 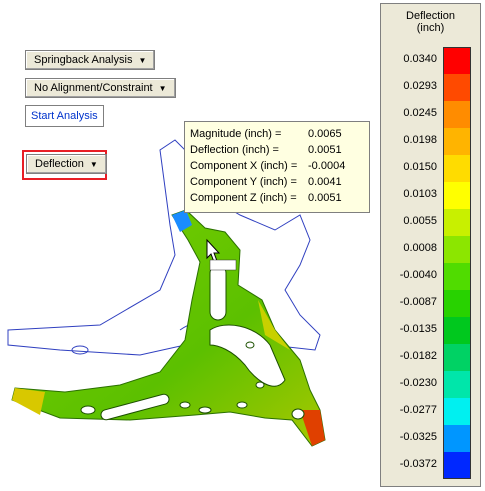 I want to click on legend-entry: -0.0325, so click(x=430, y=438).